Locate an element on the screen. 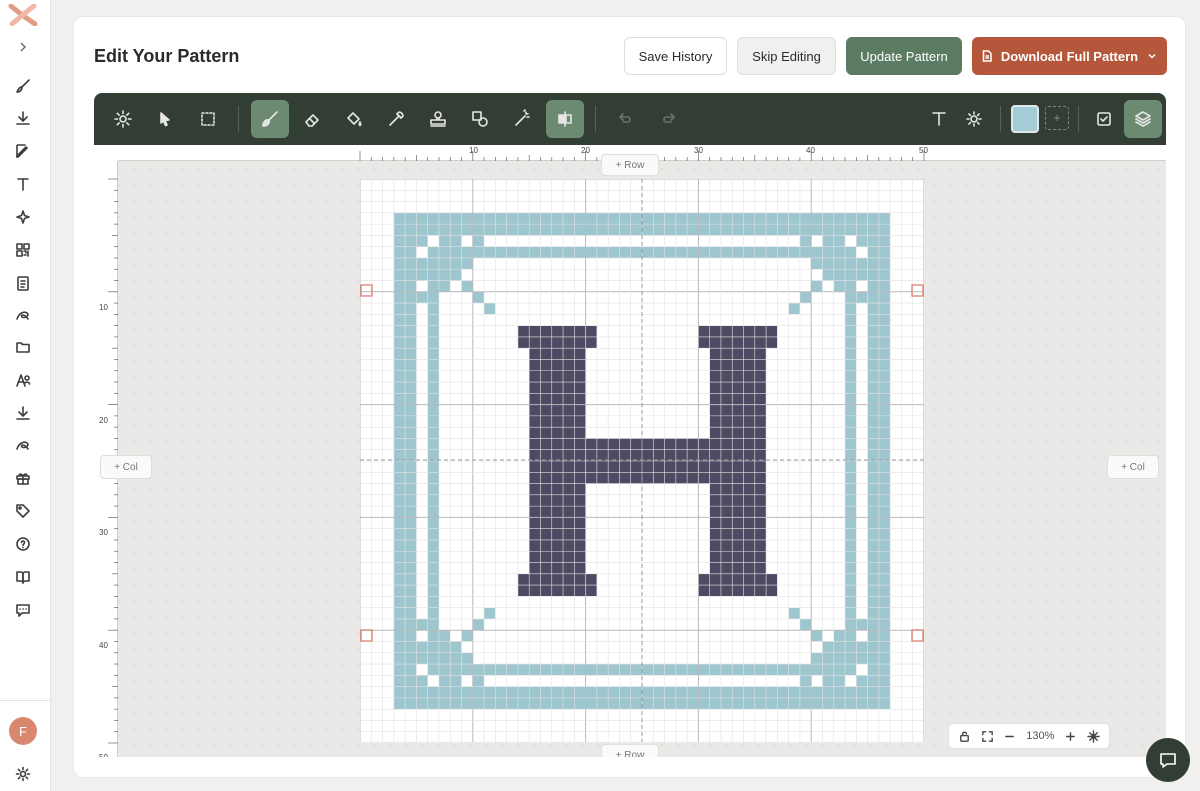  add-color-button: + is located at coordinates (1057, 118).